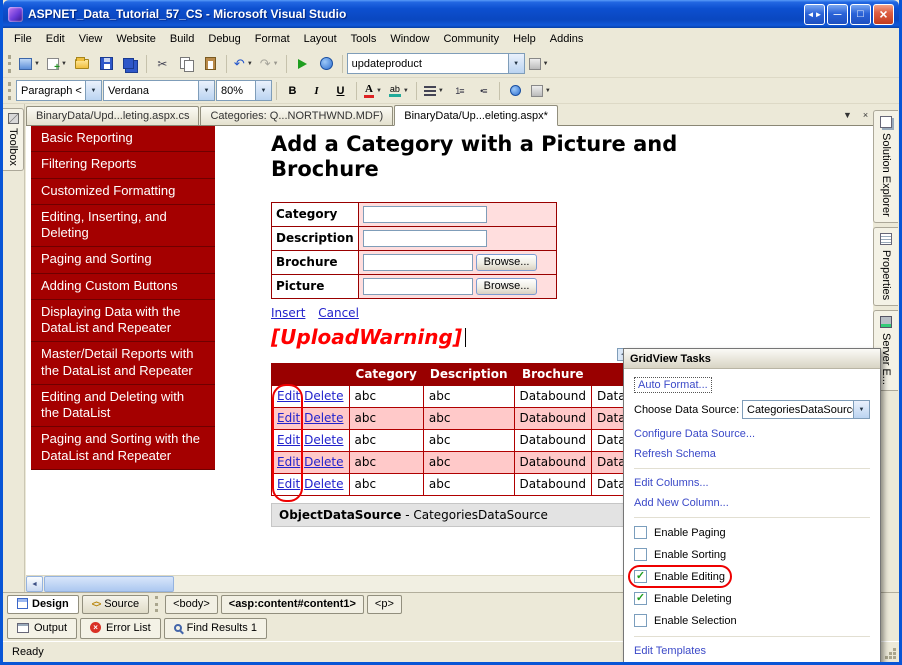 The width and height of the screenshot is (902, 665). Describe the element at coordinates (13, 139) in the screenshot. I see `toolbox-tab: Toolbox` at that location.